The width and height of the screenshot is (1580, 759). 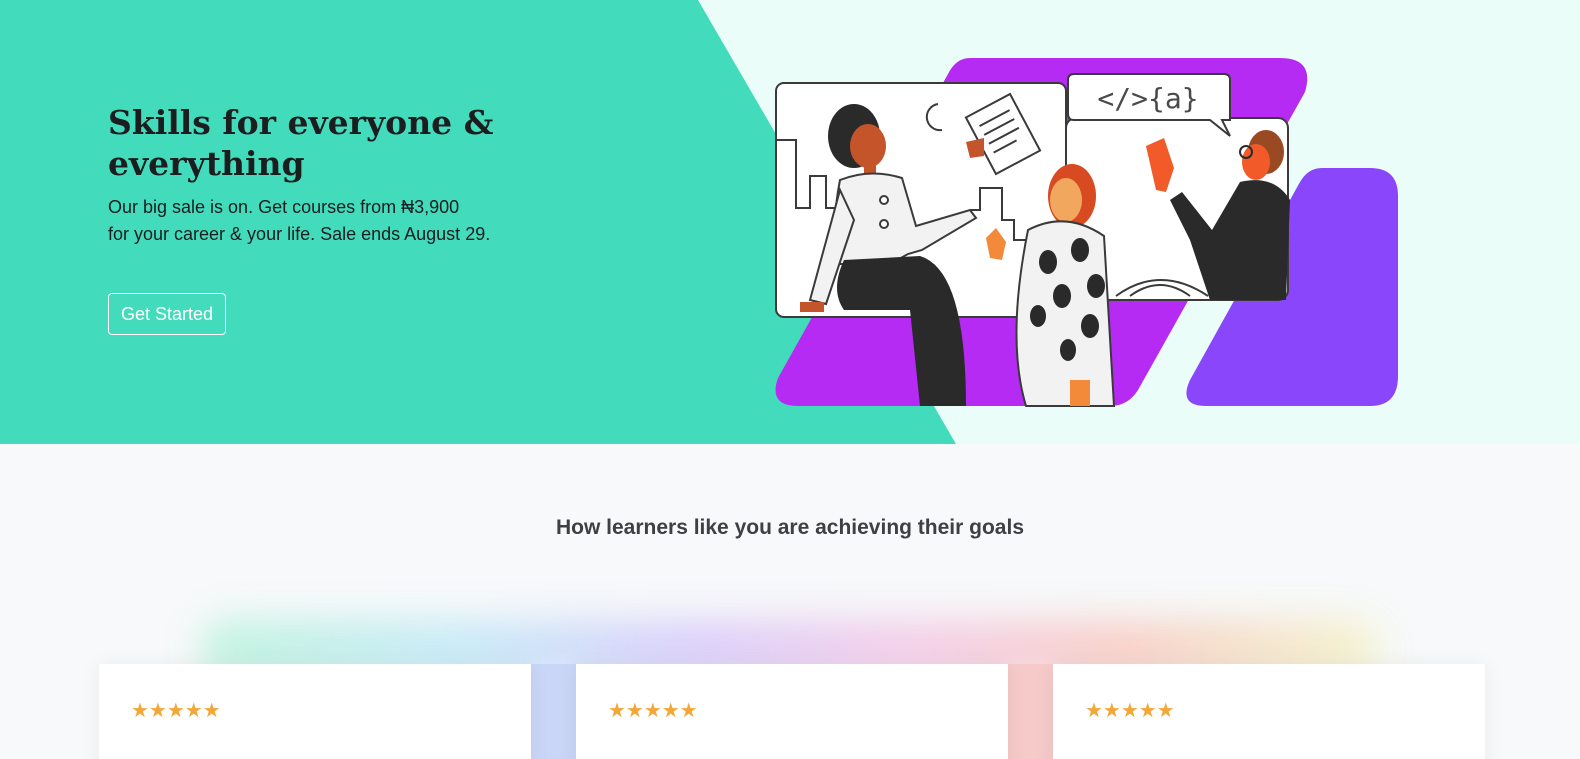 I want to click on code-bubble-text: </>{a}, so click(x=1147, y=98).